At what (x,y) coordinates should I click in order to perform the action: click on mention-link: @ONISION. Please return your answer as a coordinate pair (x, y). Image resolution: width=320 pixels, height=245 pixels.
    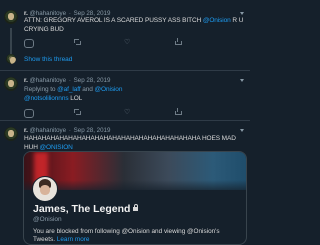
    Looking at the image, I should click on (56, 147).